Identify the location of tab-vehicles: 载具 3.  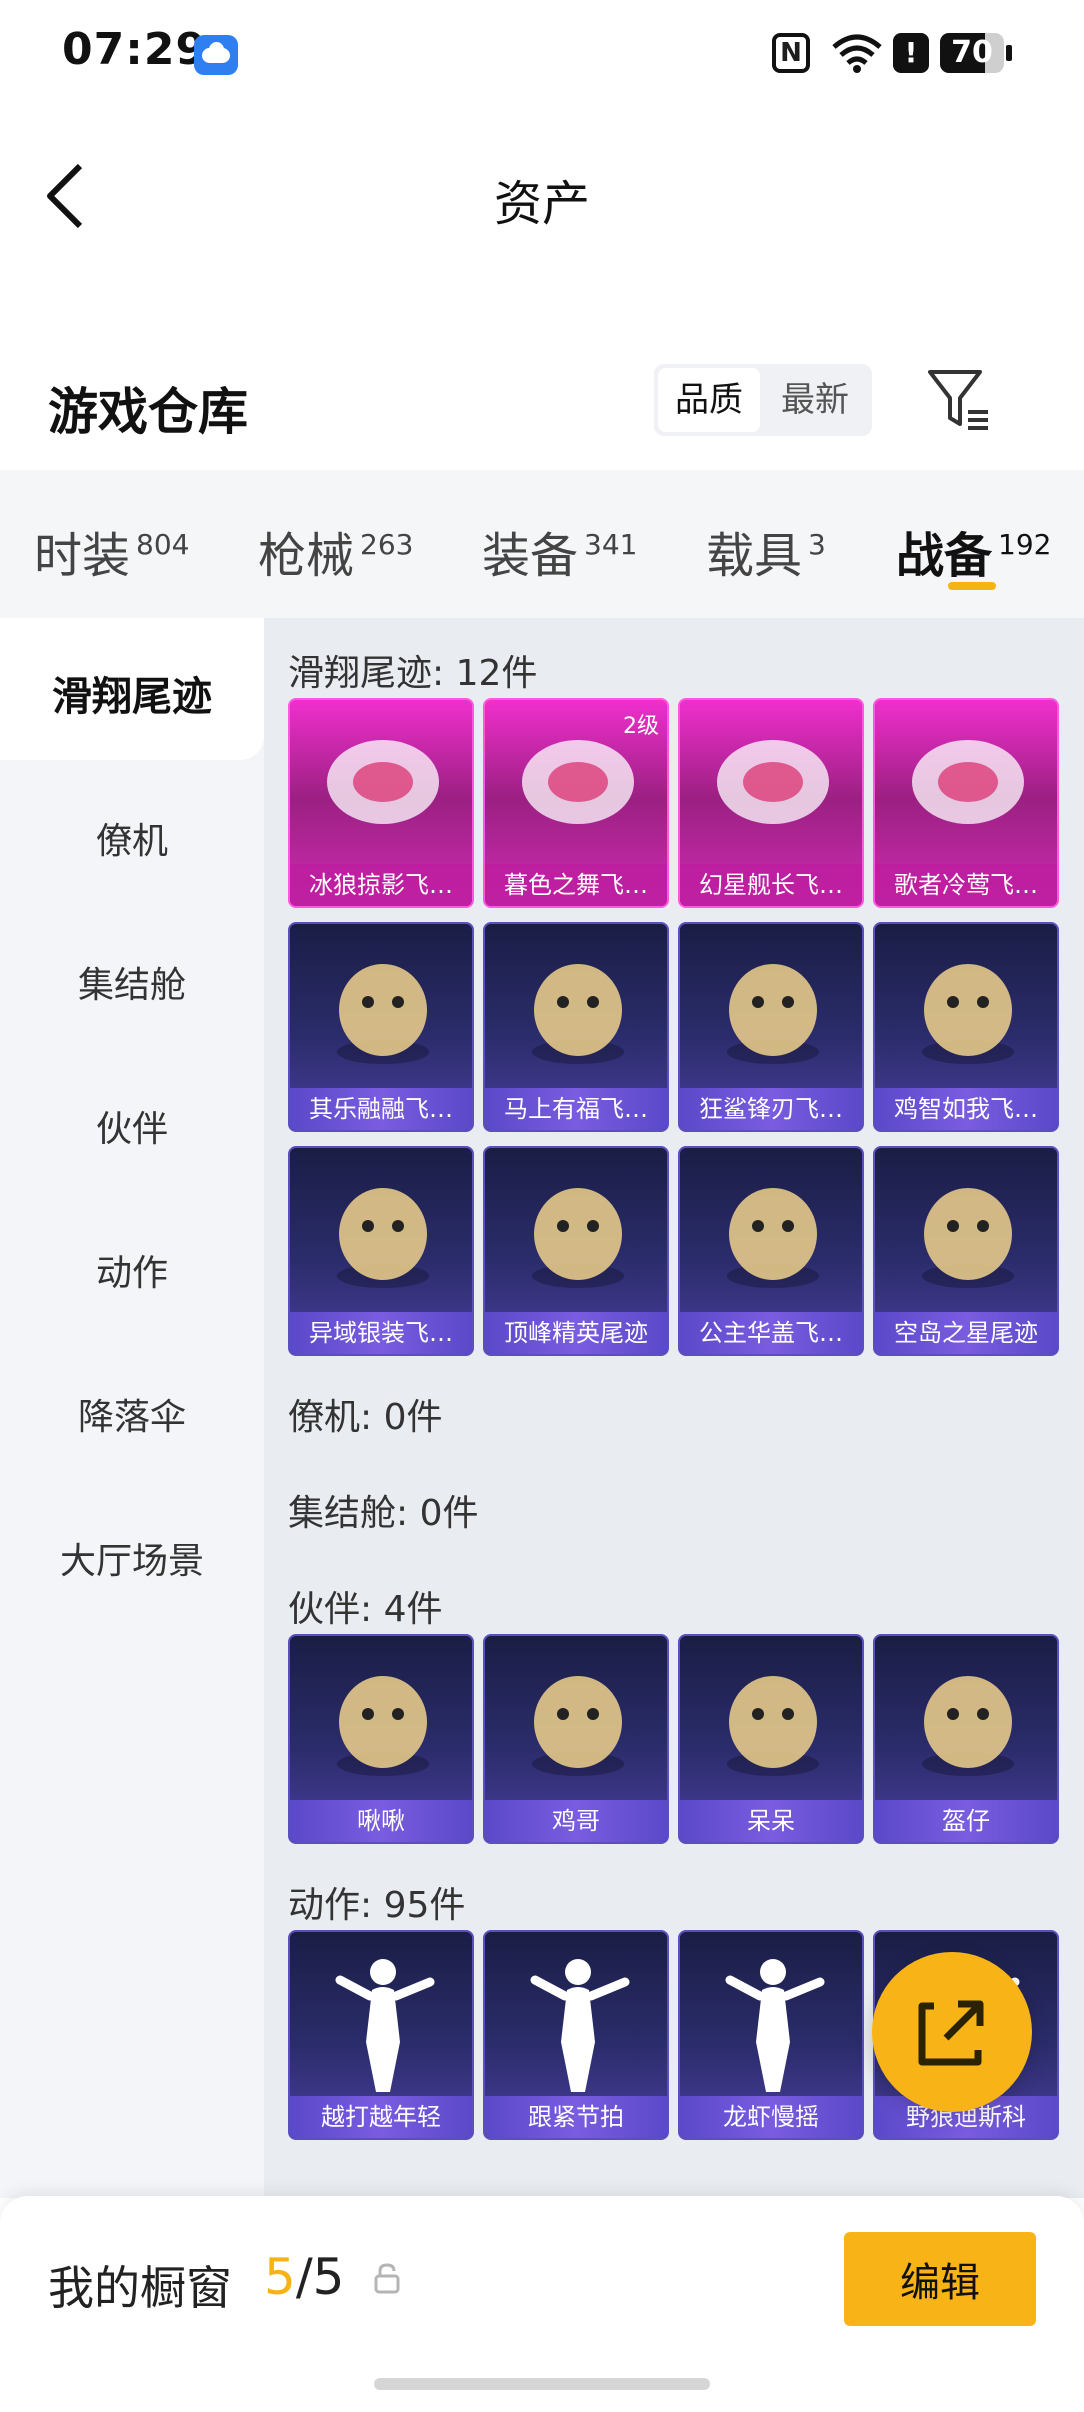
(766, 551).